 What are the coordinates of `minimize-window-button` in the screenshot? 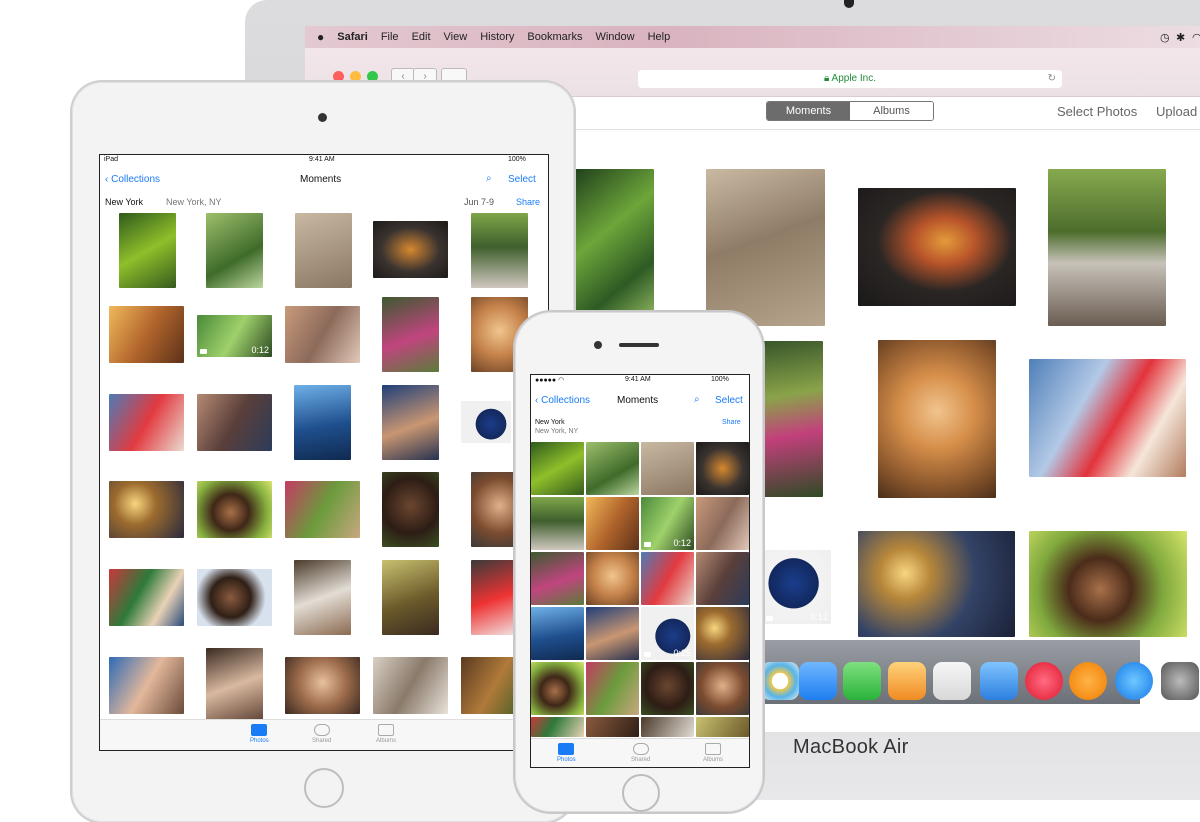 It's located at (355, 76).